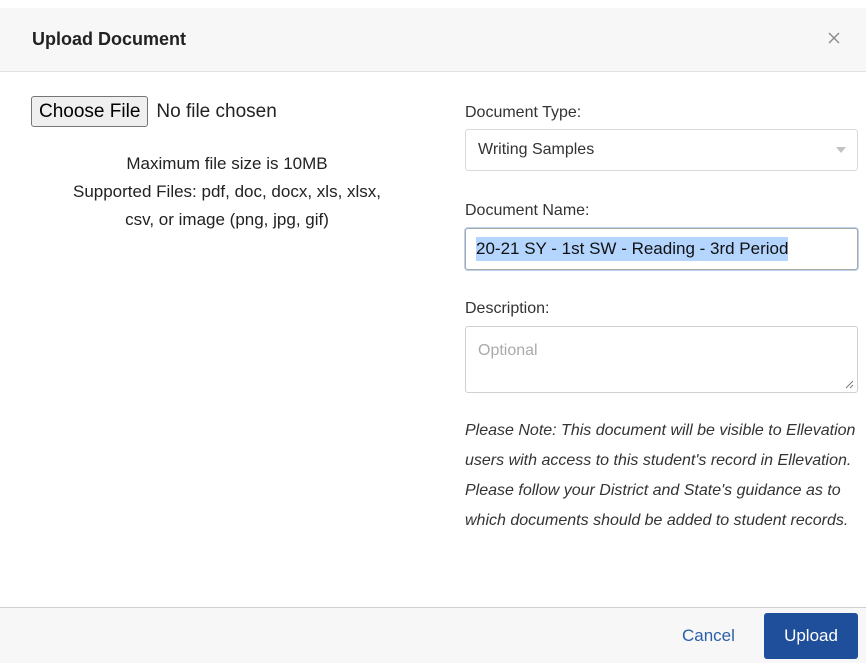 This screenshot has height=663, width=866. Describe the element at coordinates (227, 163) in the screenshot. I see `max-size-text: Maximum file size is 10MB` at that location.